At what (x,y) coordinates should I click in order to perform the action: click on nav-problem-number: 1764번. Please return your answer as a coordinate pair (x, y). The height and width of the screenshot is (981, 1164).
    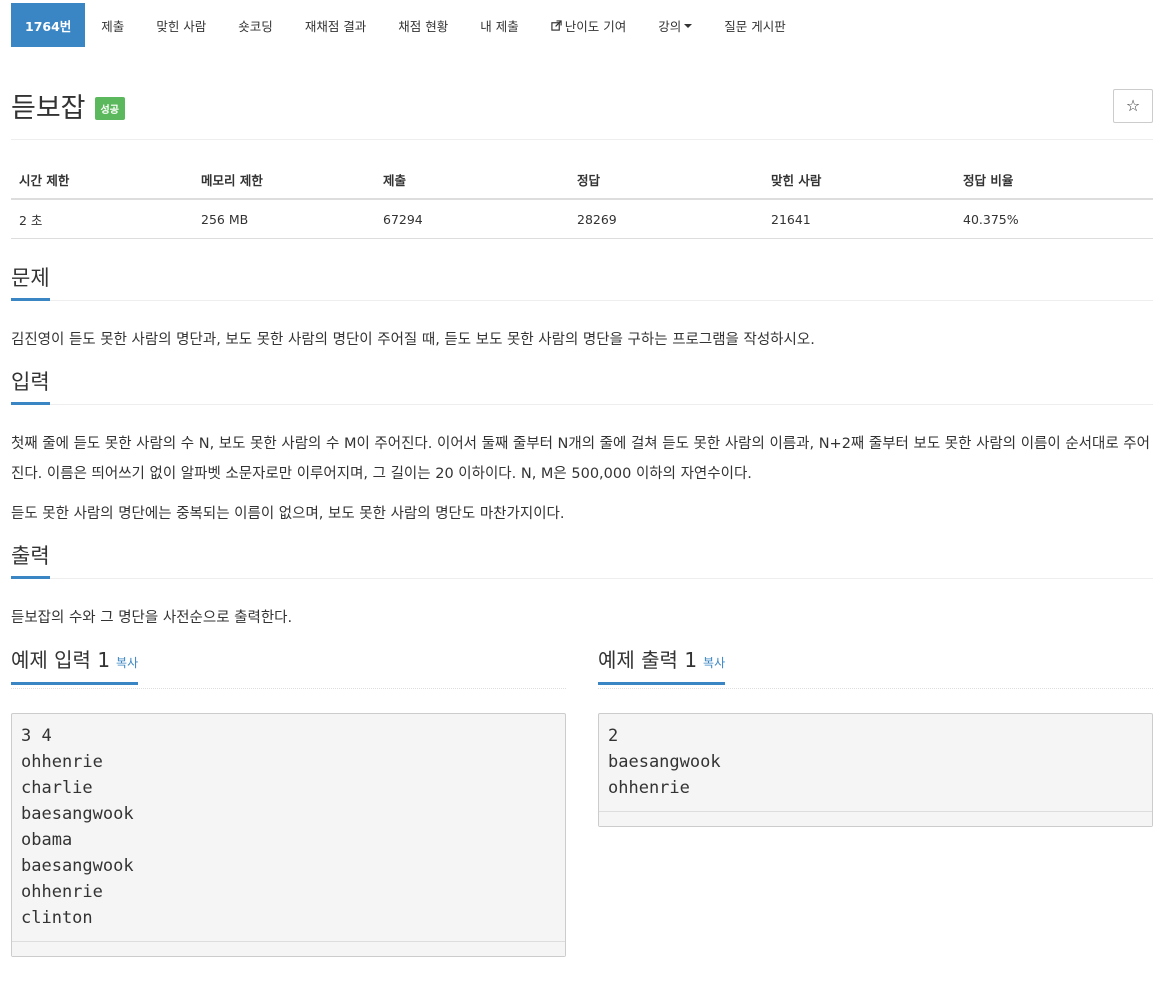
    Looking at the image, I should click on (48, 25).